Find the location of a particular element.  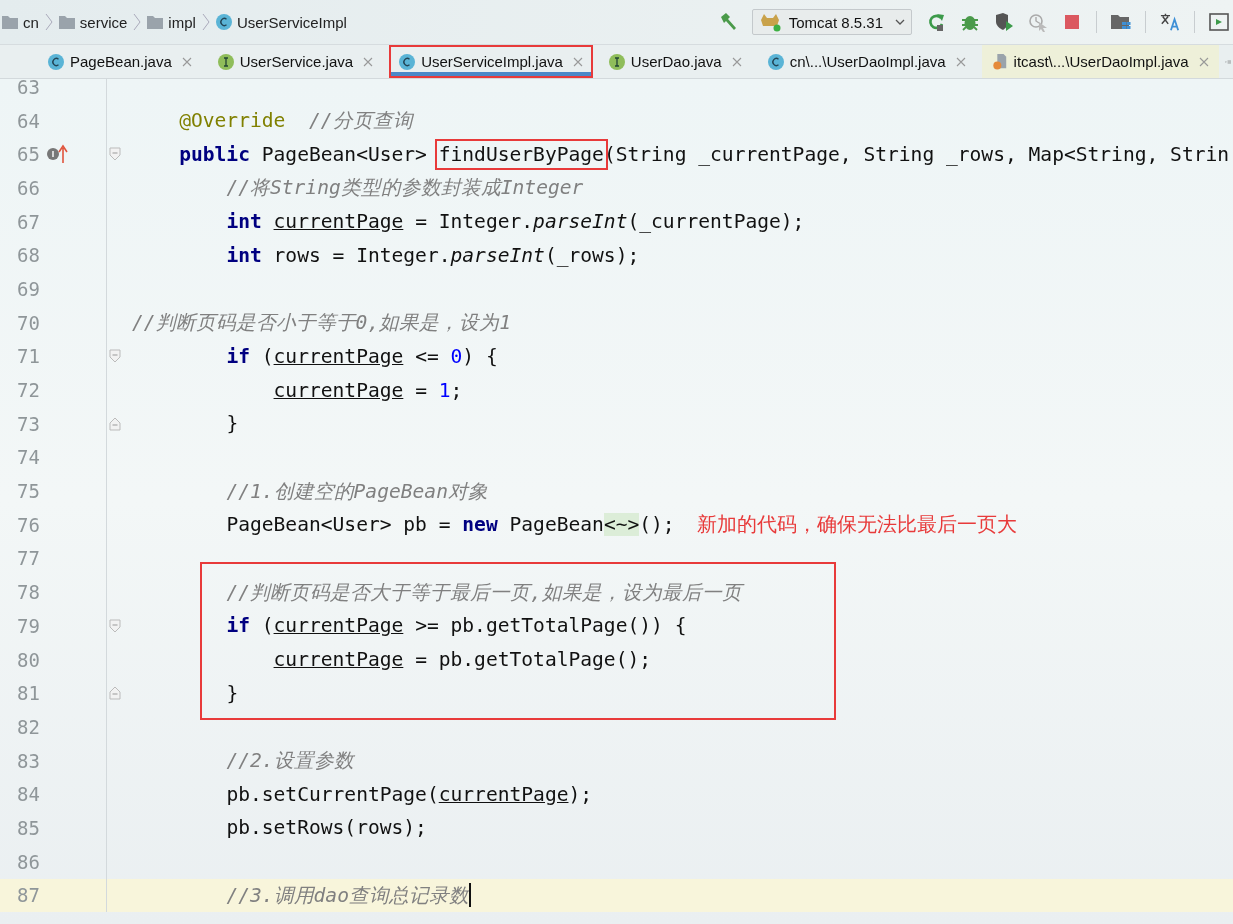

line-number: 67 is located at coordinates (28, 221).